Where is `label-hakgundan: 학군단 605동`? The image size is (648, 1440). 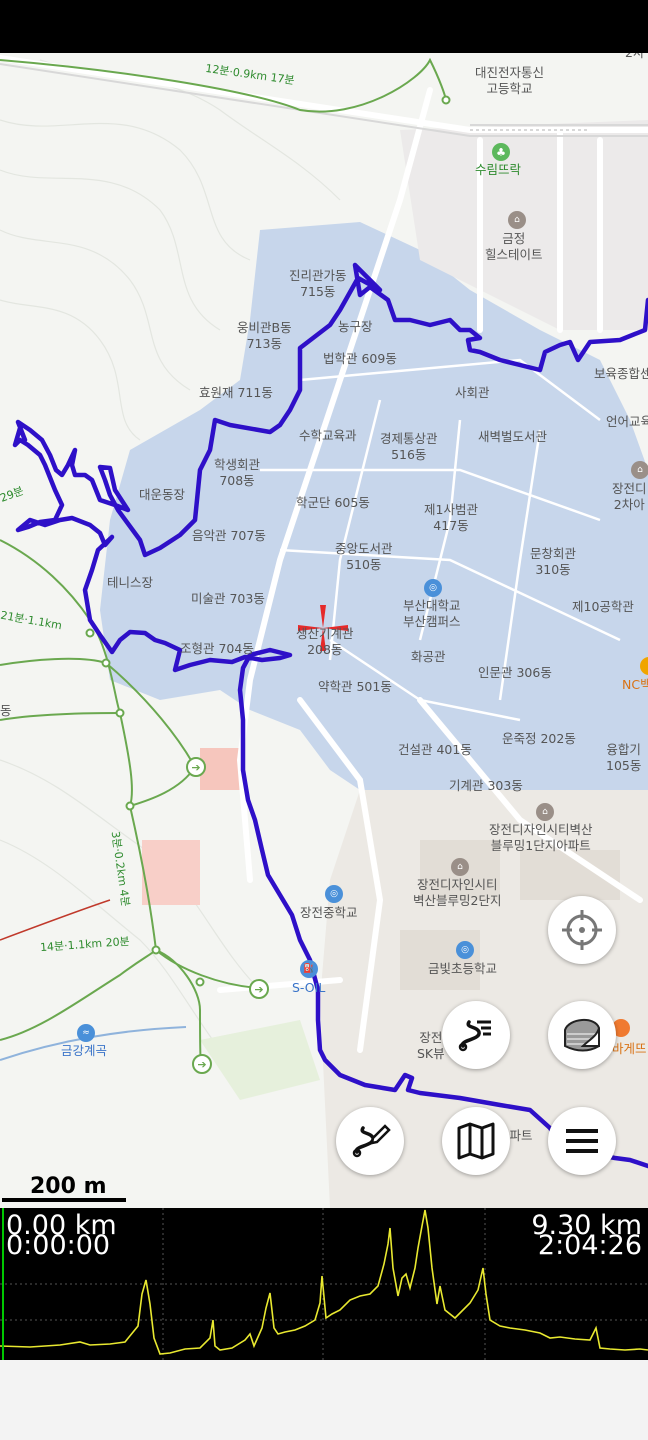
label-hakgundan: 학군단 605동 is located at coordinates (333, 502).